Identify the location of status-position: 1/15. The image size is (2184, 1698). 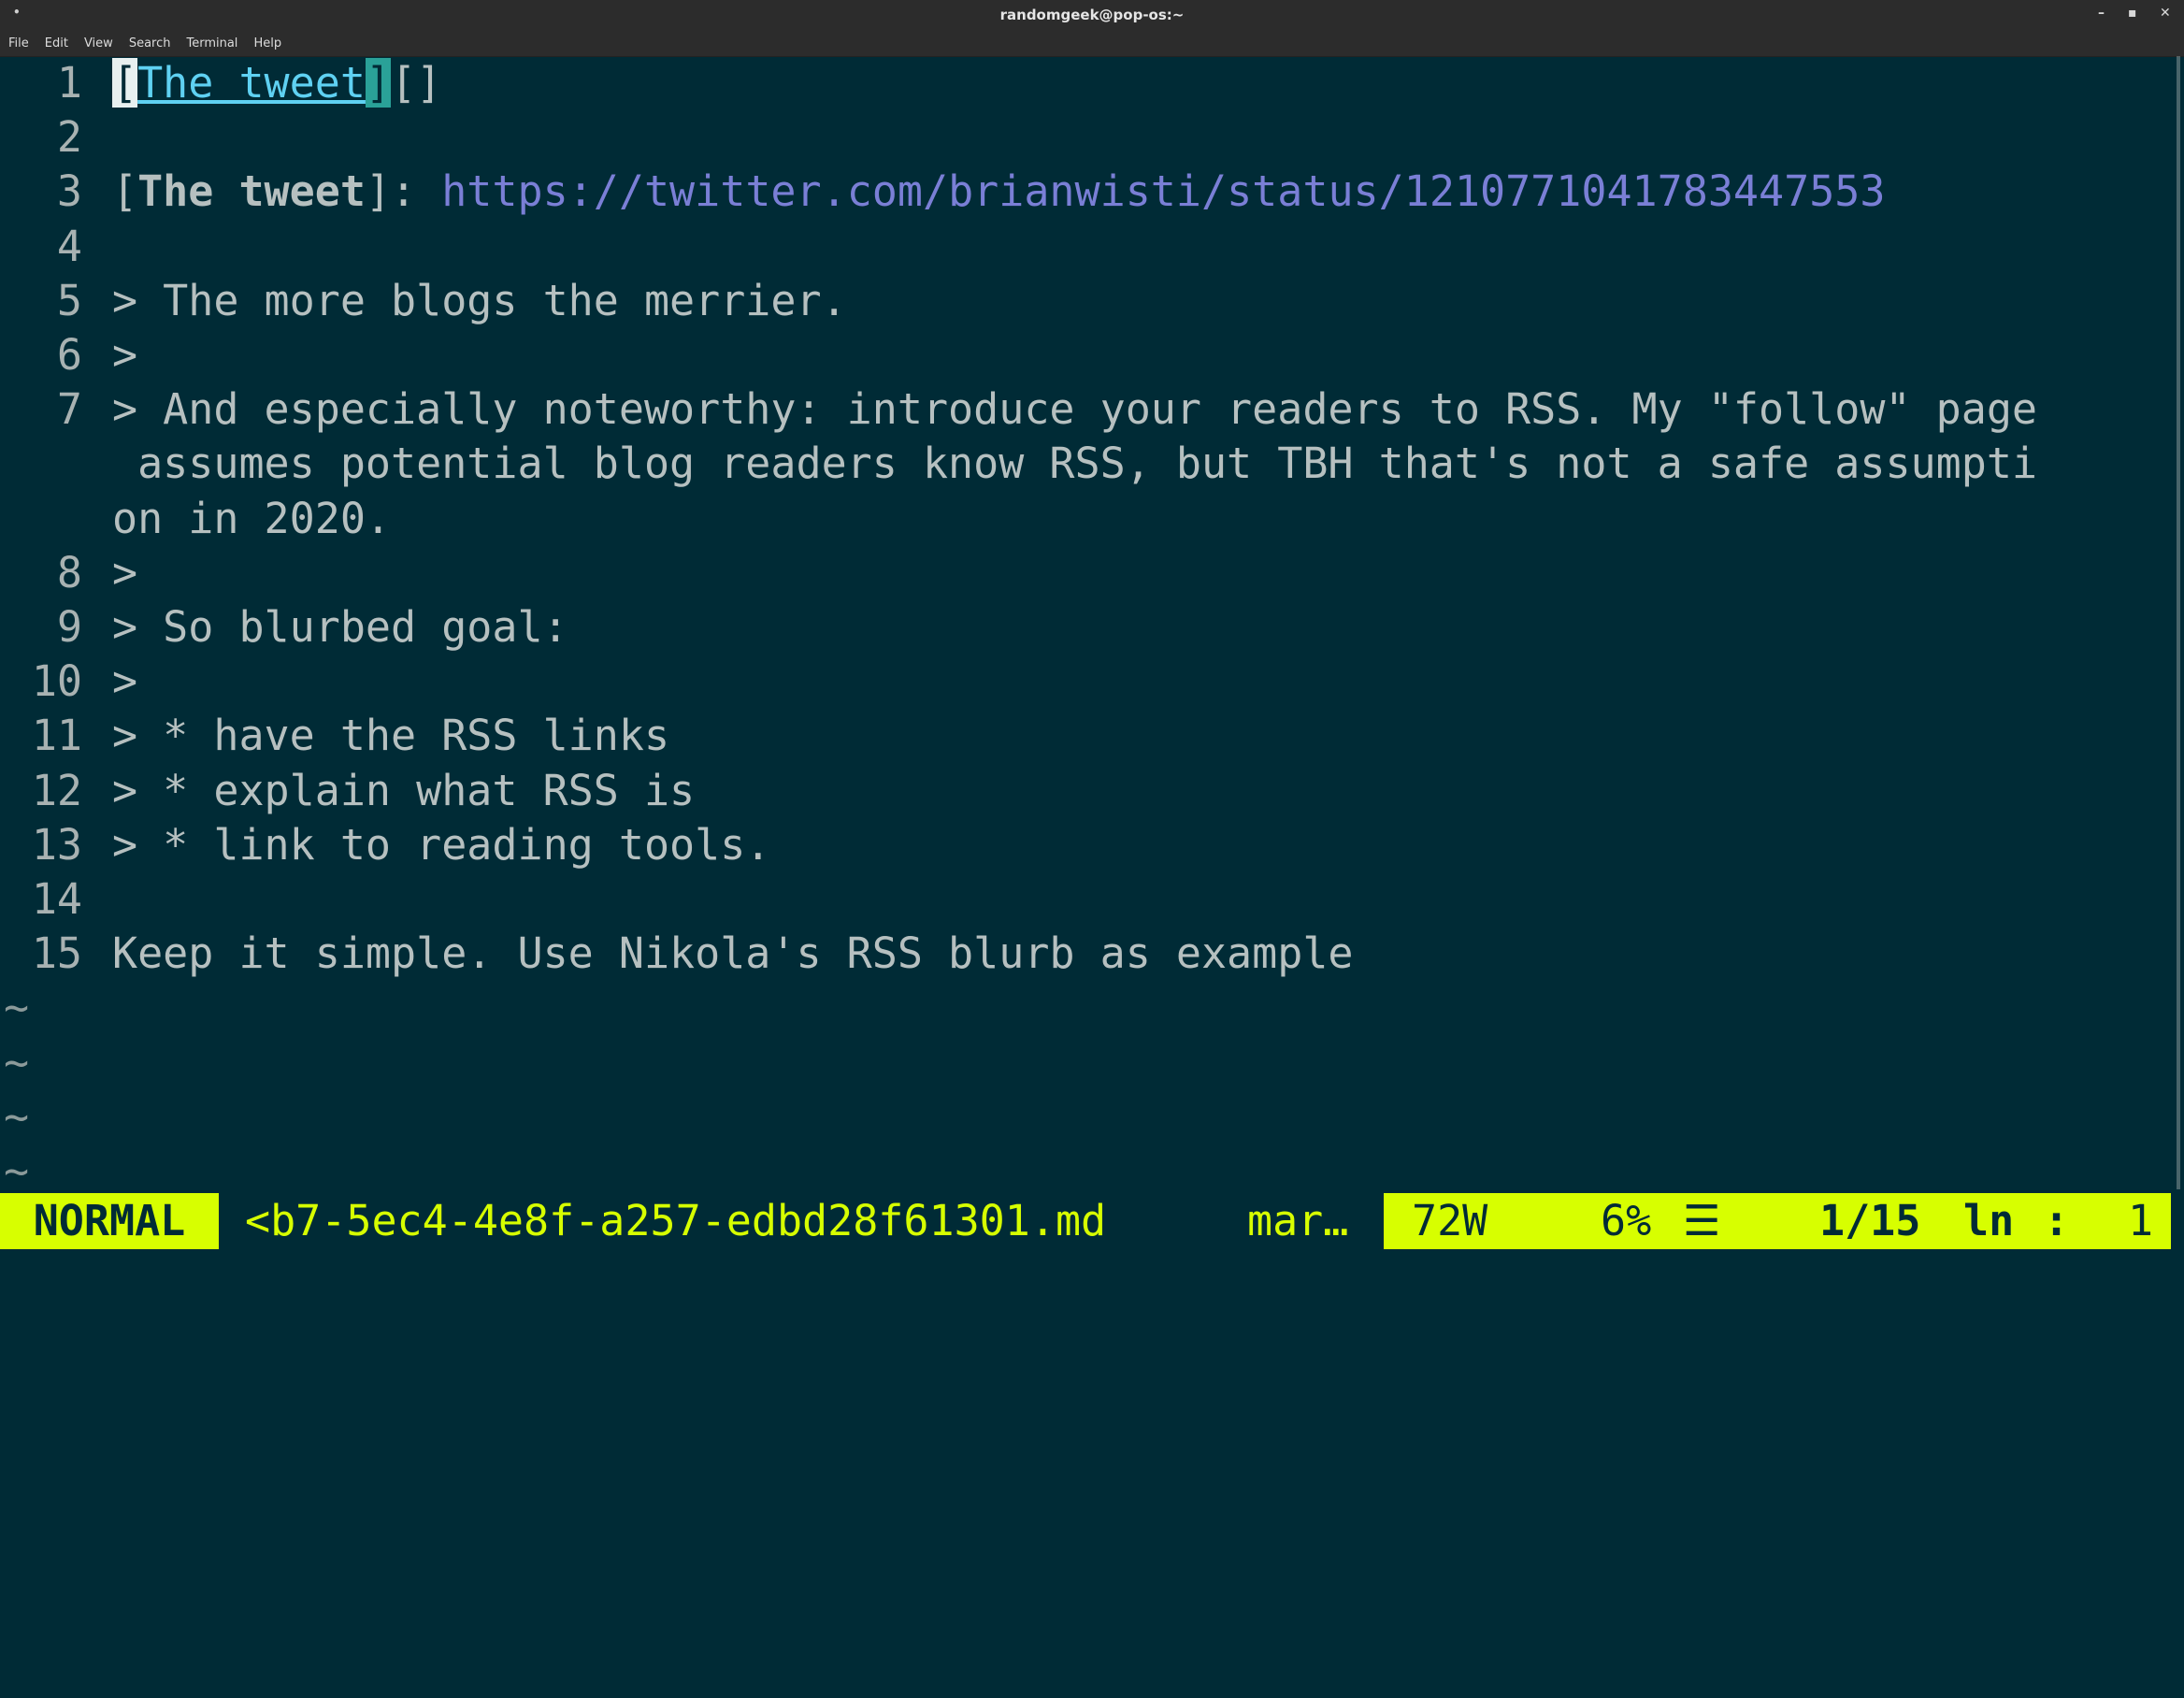
(1870, 1220).